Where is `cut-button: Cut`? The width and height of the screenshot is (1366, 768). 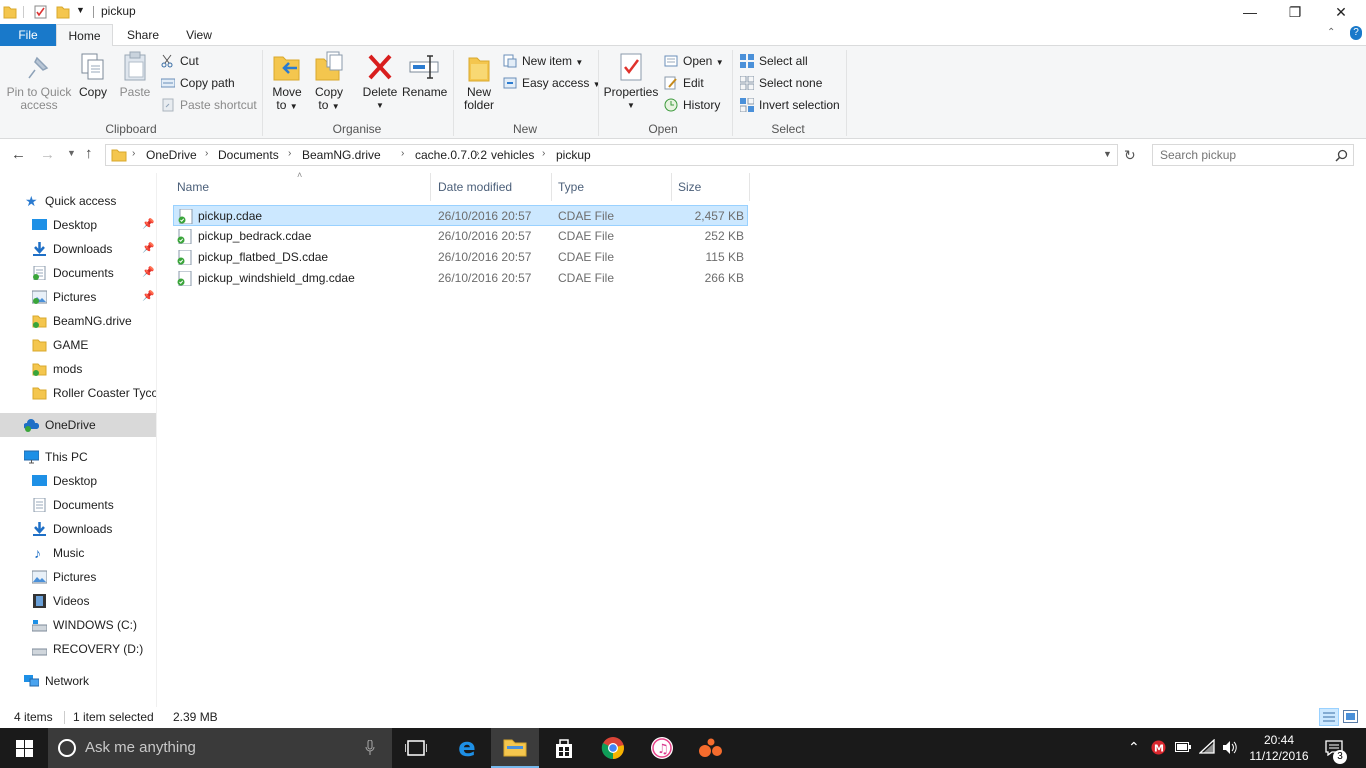
cut-button: Cut is located at coordinates (180, 61).